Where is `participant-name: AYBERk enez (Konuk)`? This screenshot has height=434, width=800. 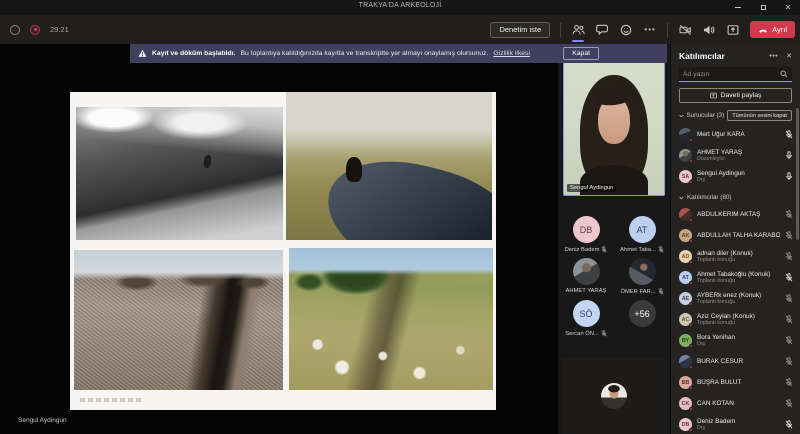
participant-name: AYBERk enez (Konuk) is located at coordinates (729, 295).